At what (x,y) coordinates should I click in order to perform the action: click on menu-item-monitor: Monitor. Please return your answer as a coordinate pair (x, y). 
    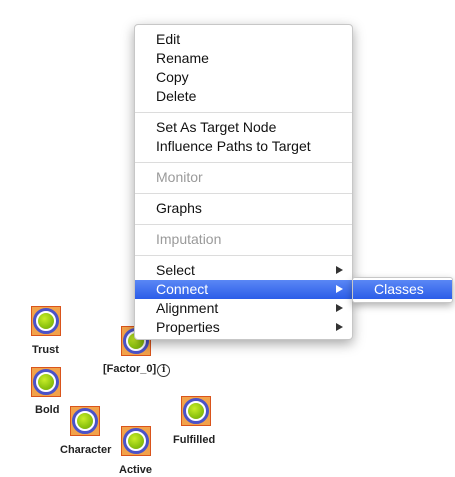
    Looking at the image, I should click on (179, 177).